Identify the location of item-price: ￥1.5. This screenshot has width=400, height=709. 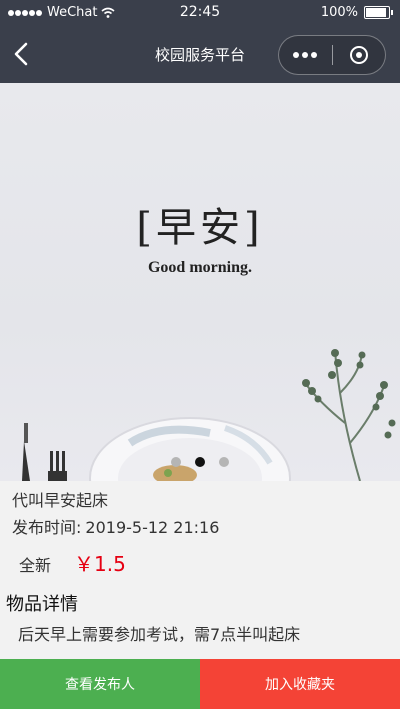
(100, 564).